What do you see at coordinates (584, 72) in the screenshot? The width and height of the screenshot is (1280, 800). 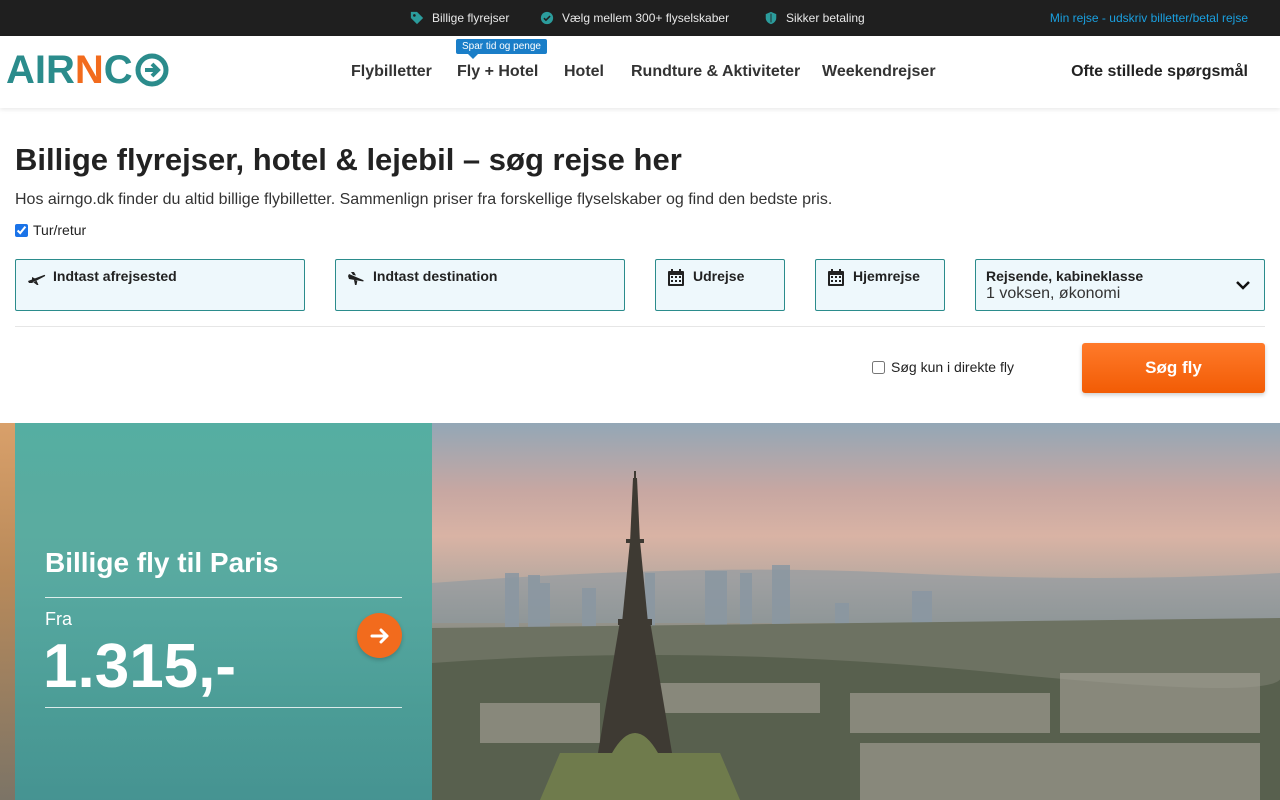 I see `nav-hotel: Hotel` at bounding box center [584, 72].